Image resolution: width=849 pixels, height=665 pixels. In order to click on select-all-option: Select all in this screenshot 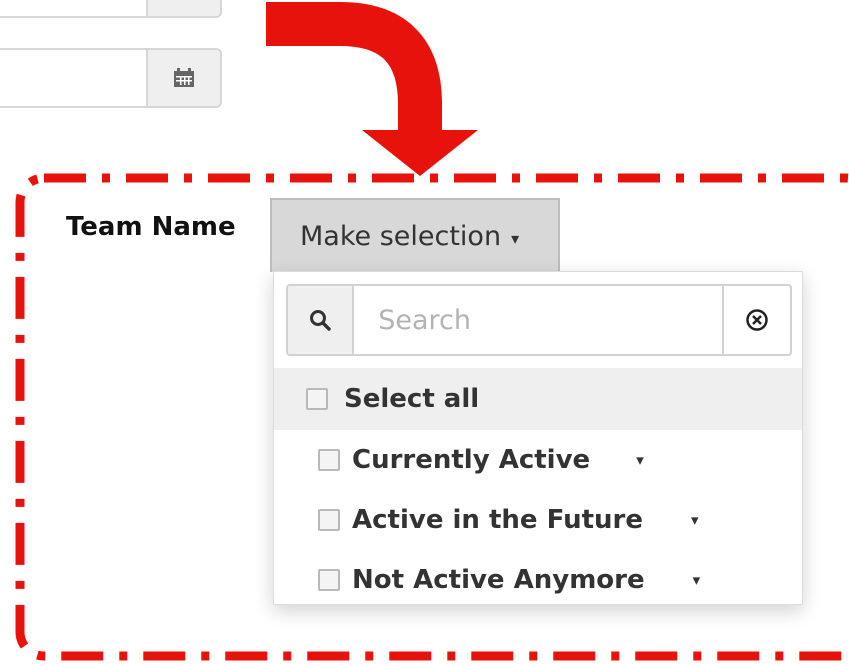, I will do `click(538, 399)`.